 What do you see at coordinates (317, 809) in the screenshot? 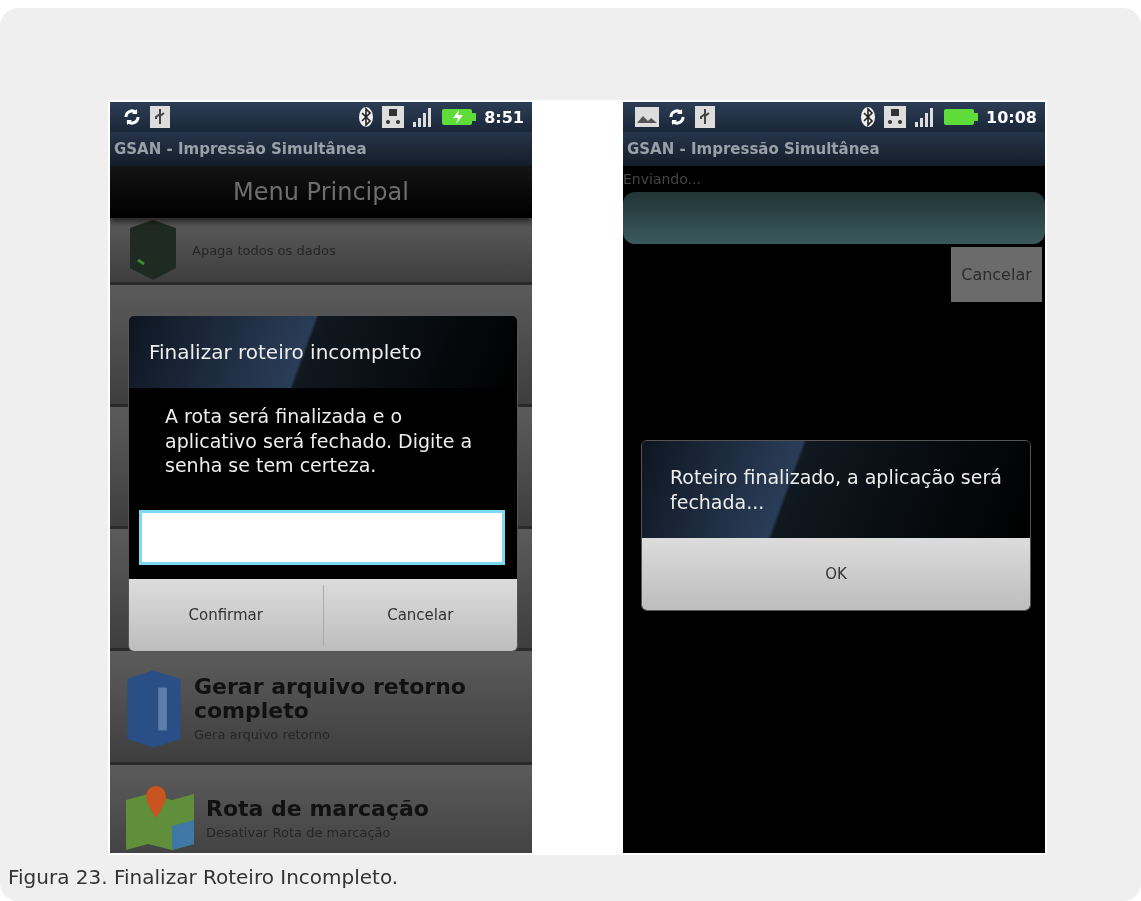
I see `menu-item-title: Rota de marcação` at bounding box center [317, 809].